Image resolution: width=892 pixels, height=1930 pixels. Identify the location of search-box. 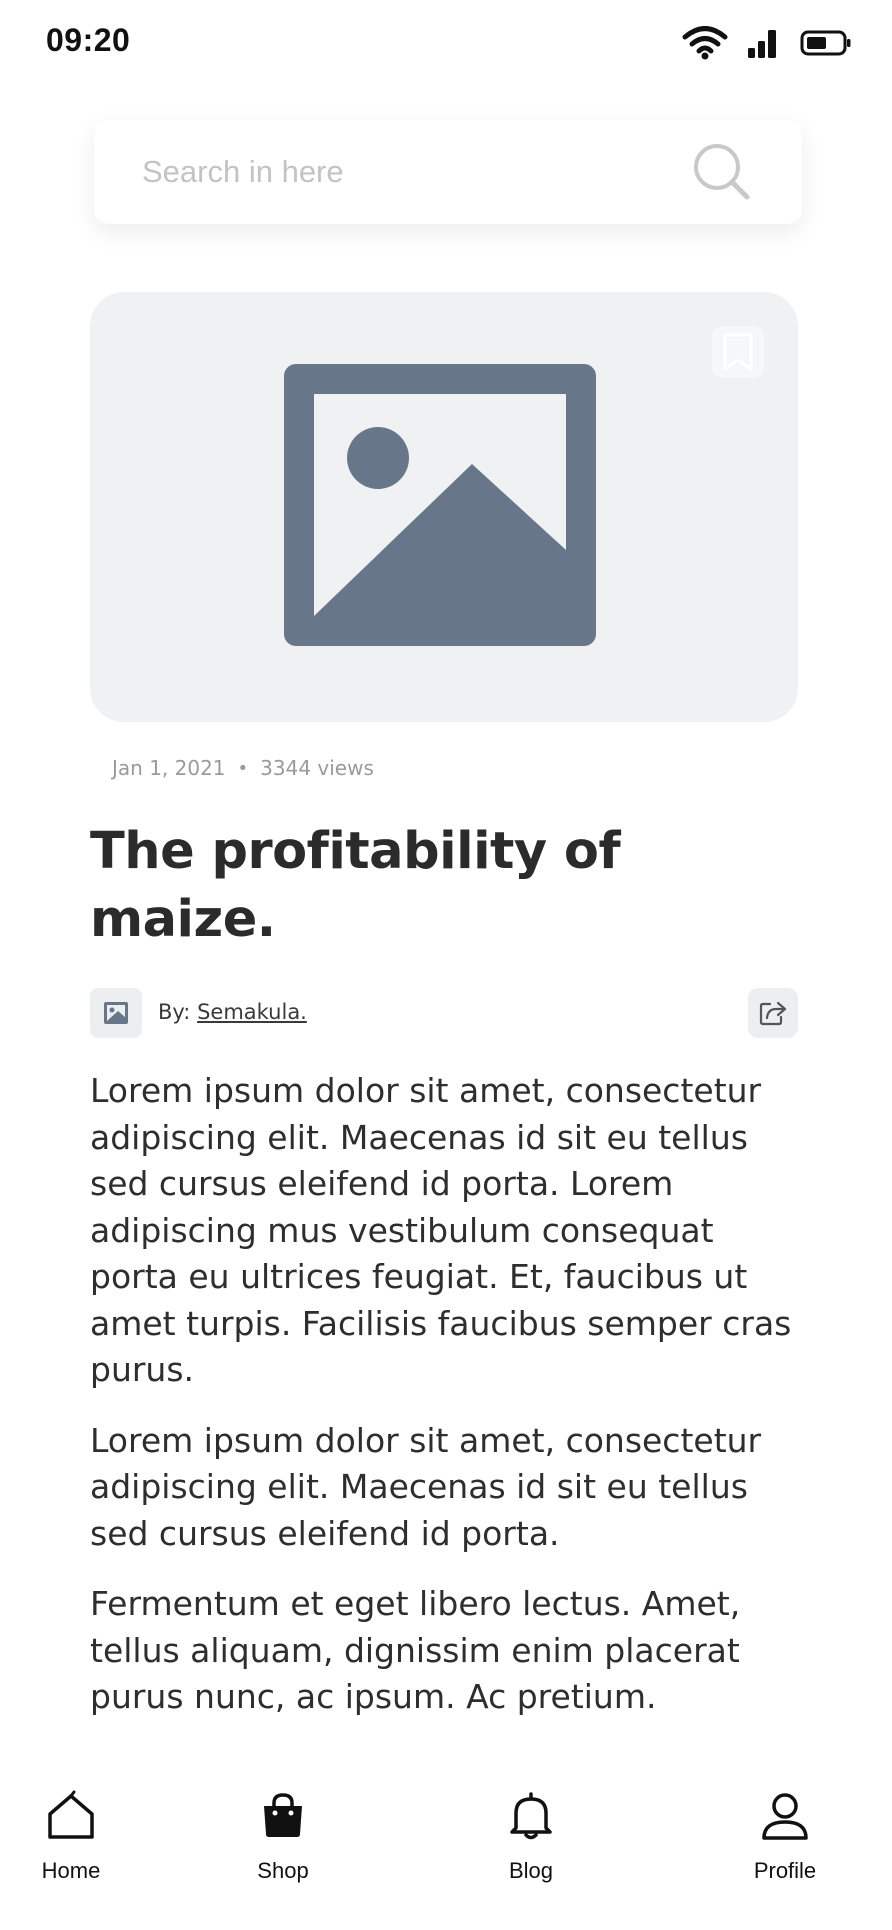
(448, 172).